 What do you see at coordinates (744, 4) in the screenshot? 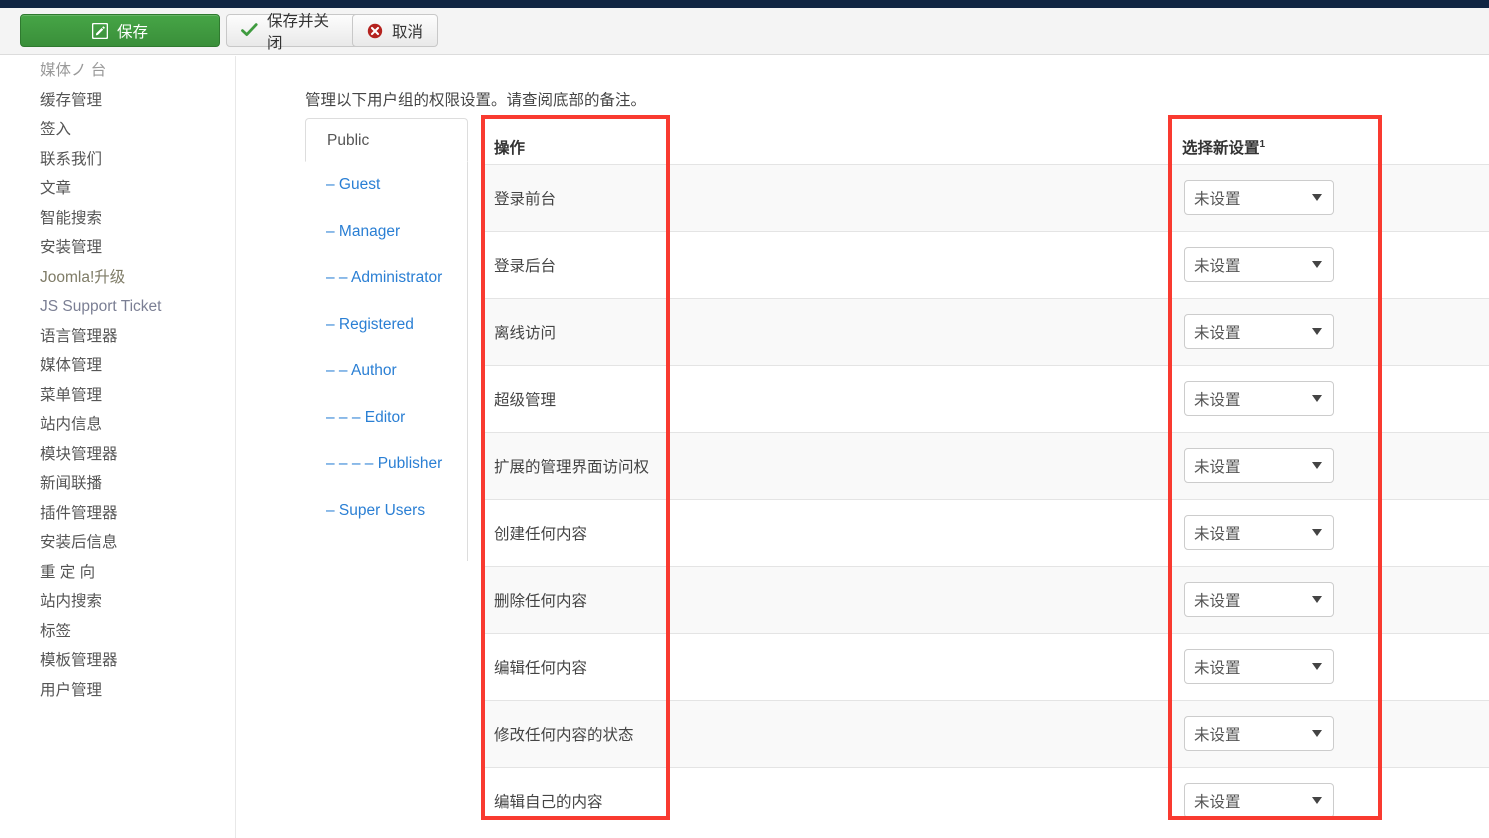
I see `top-navy-bar` at bounding box center [744, 4].